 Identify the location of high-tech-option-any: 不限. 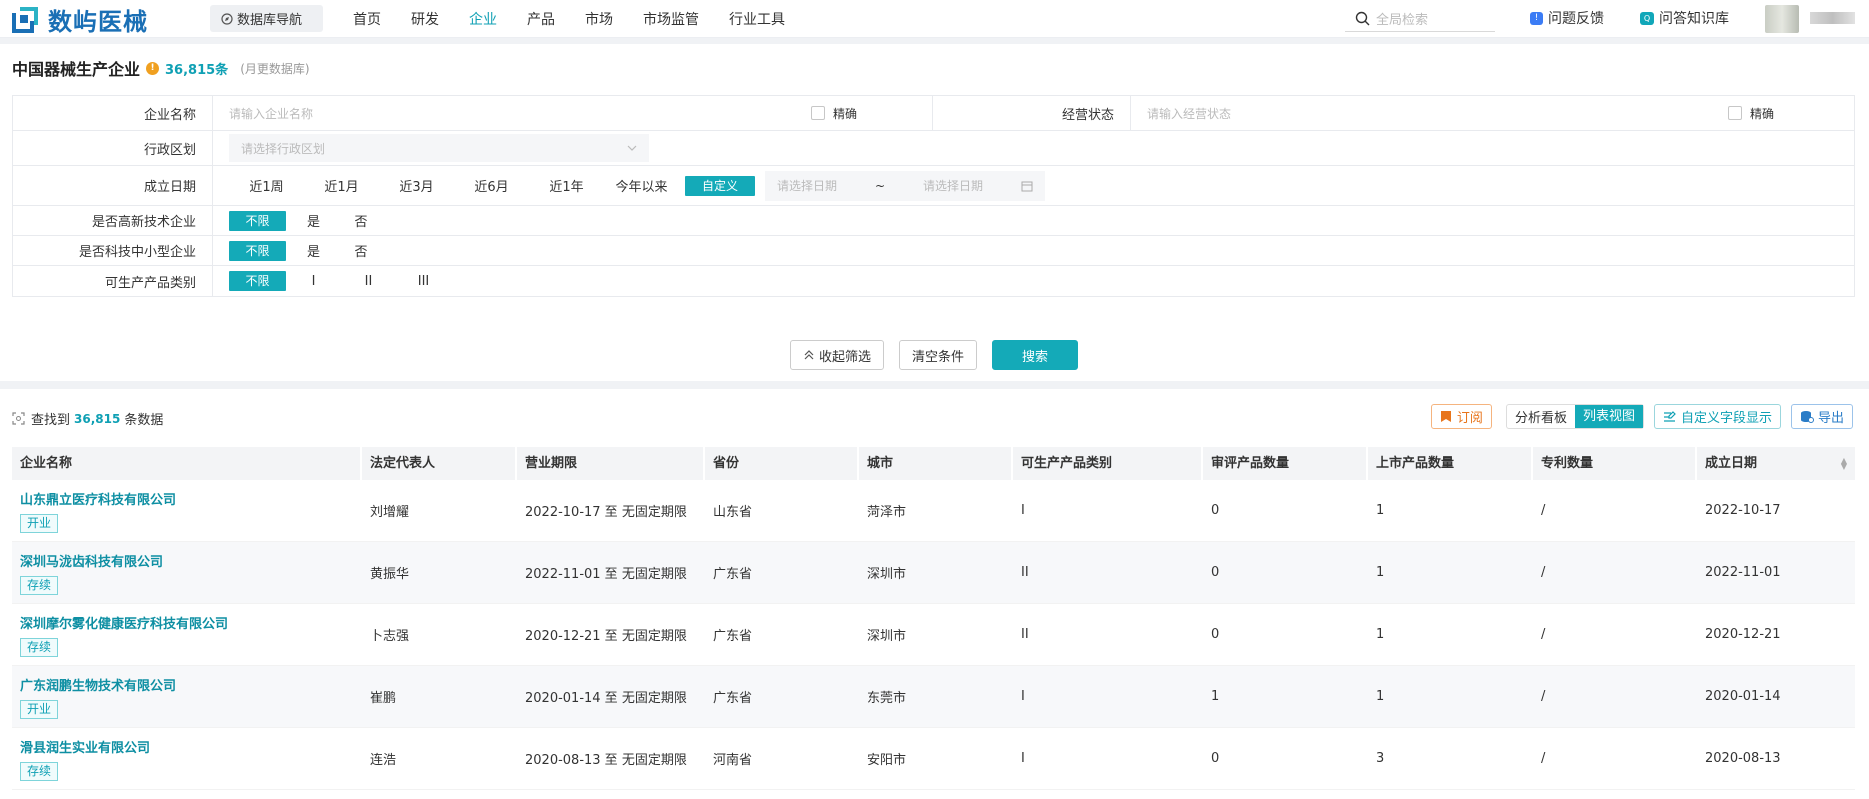
(257, 220).